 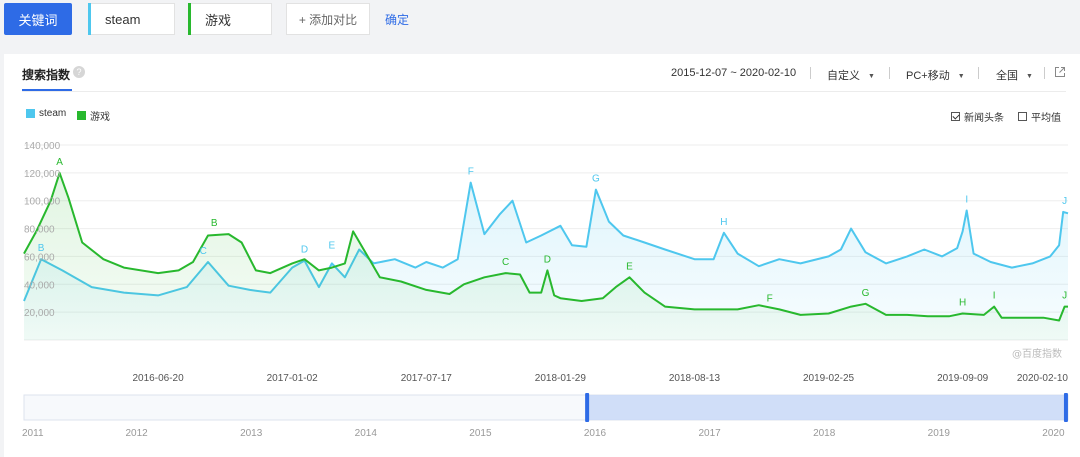 What do you see at coordinates (39, 230) in the screenshot?
I see `y-tick-label: 80,000` at bounding box center [39, 230].